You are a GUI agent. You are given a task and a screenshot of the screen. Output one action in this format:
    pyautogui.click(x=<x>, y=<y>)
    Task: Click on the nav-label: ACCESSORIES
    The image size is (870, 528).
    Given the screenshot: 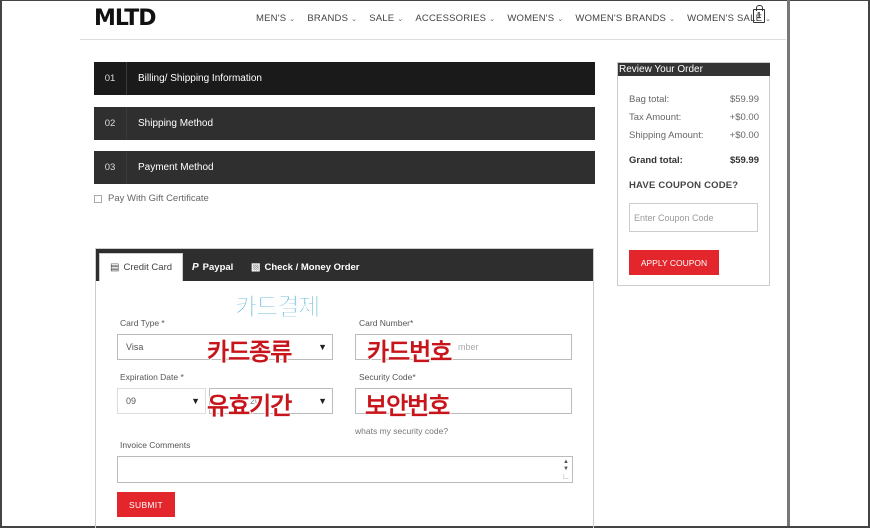 What is the action you would take?
    pyautogui.click(x=451, y=18)
    